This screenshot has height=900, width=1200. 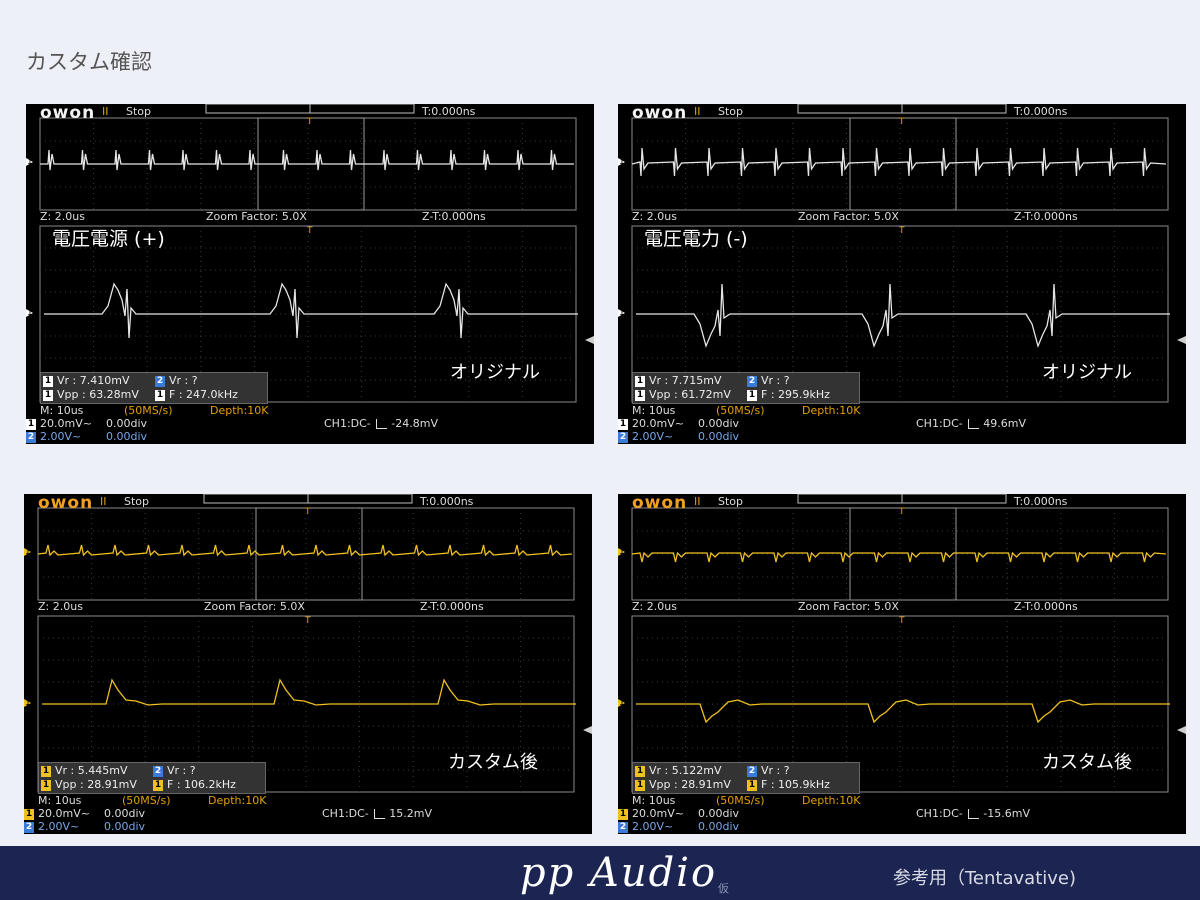 I want to click on footer-bar: pp Audio 仮 参考用（Tentavative), so click(x=600, y=873).